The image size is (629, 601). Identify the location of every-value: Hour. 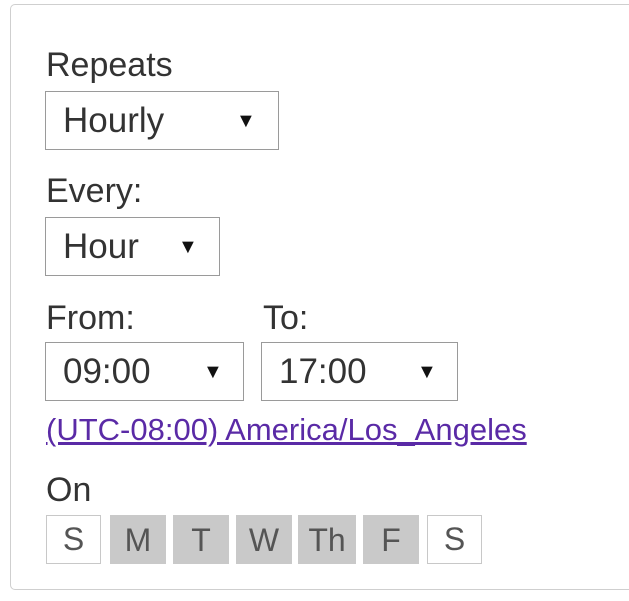
(101, 246).